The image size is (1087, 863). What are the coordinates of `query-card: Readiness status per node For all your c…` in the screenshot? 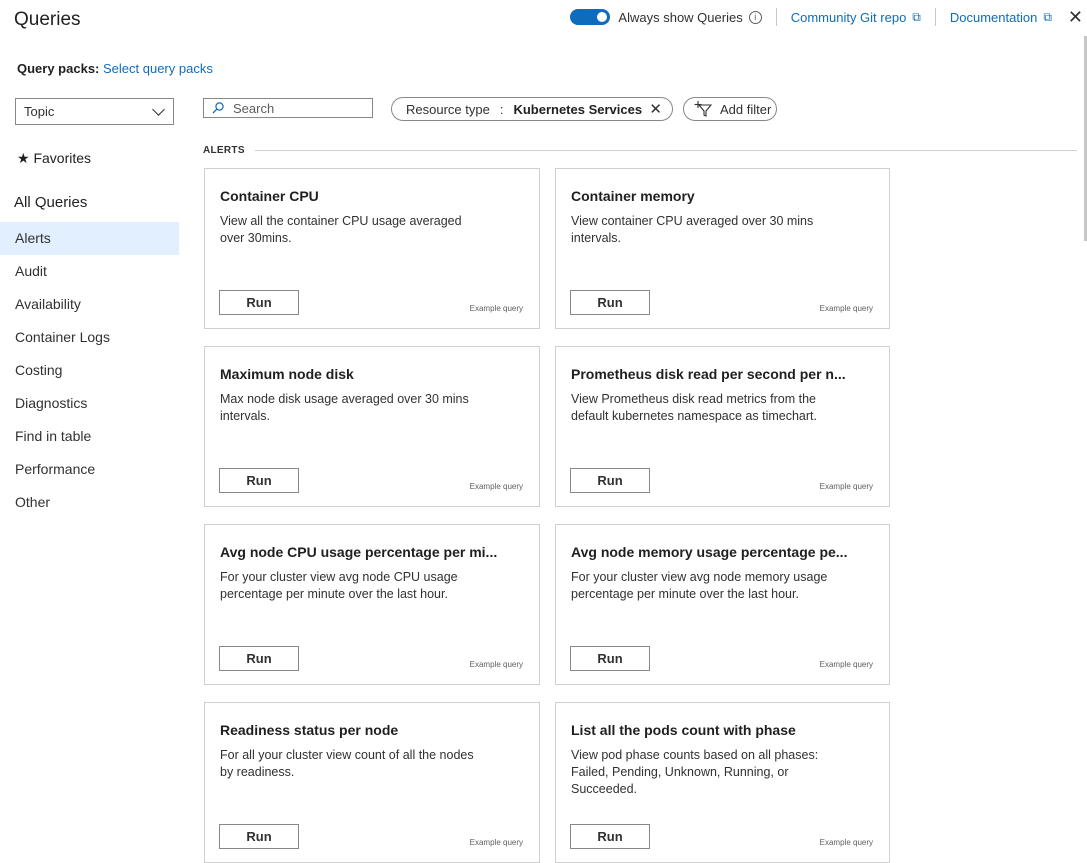 It's located at (372, 782).